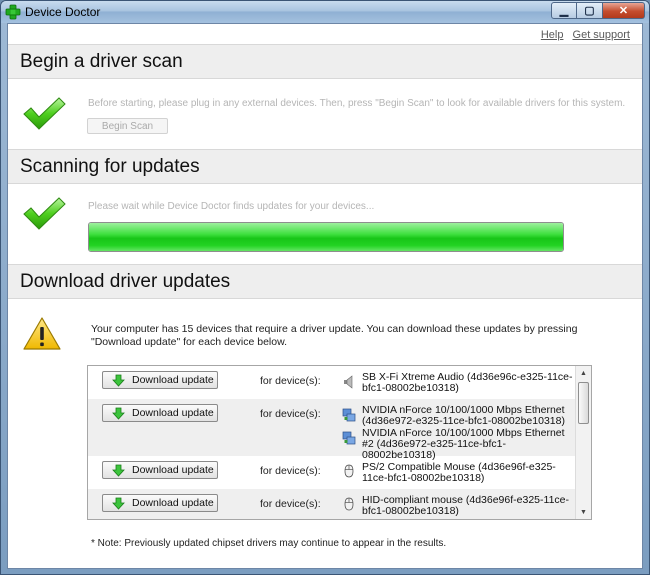 Image resolution: width=650 pixels, height=575 pixels. I want to click on download-section-title: Download driver updates, so click(125, 281).